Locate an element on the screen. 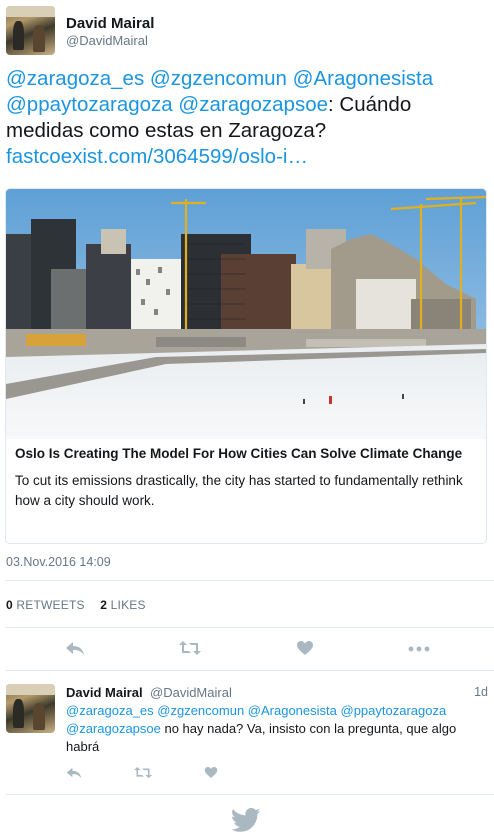  likes-label: LIKES is located at coordinates (128, 605).